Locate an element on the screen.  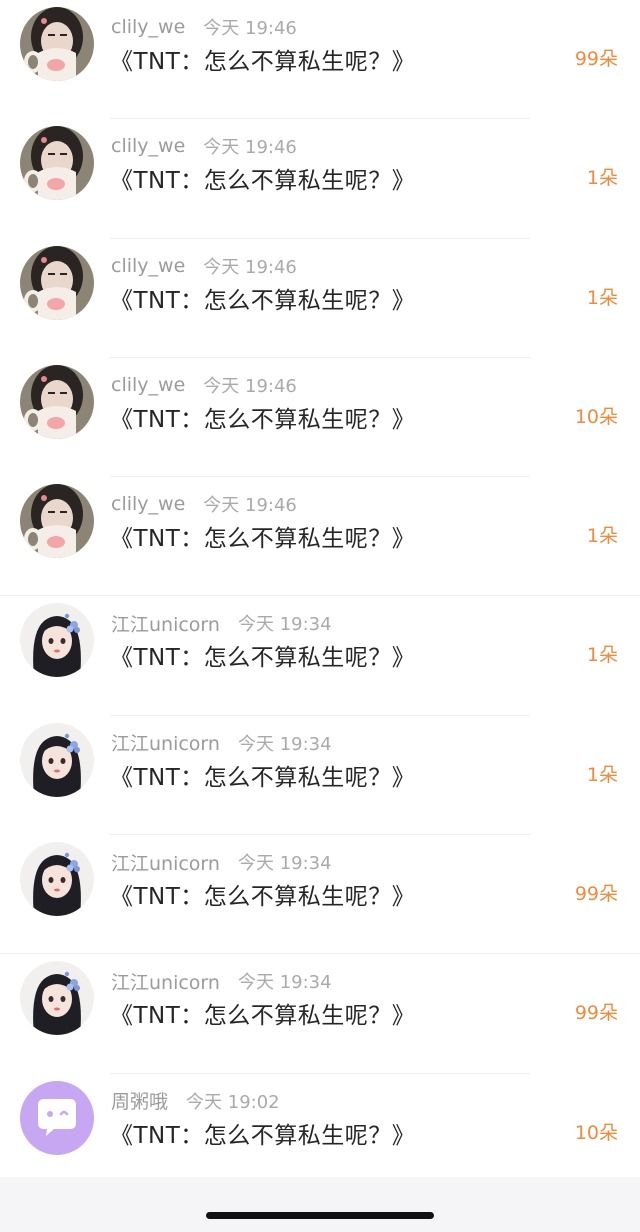
item-meta: 周粥哦 今天 19:02 is located at coordinates (195, 1101).